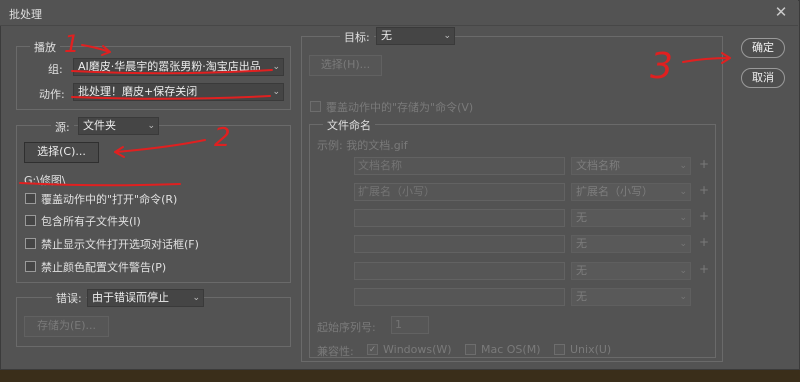 This screenshot has width=800, height=382. Describe the element at coordinates (138, 91) in the screenshot. I see `action-value: 批处理！磨皮+保存关闭` at that location.